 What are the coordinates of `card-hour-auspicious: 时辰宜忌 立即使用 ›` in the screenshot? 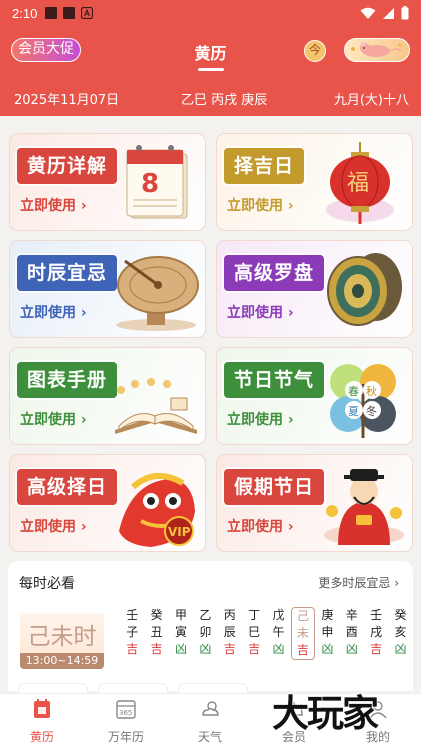 It's located at (107, 289).